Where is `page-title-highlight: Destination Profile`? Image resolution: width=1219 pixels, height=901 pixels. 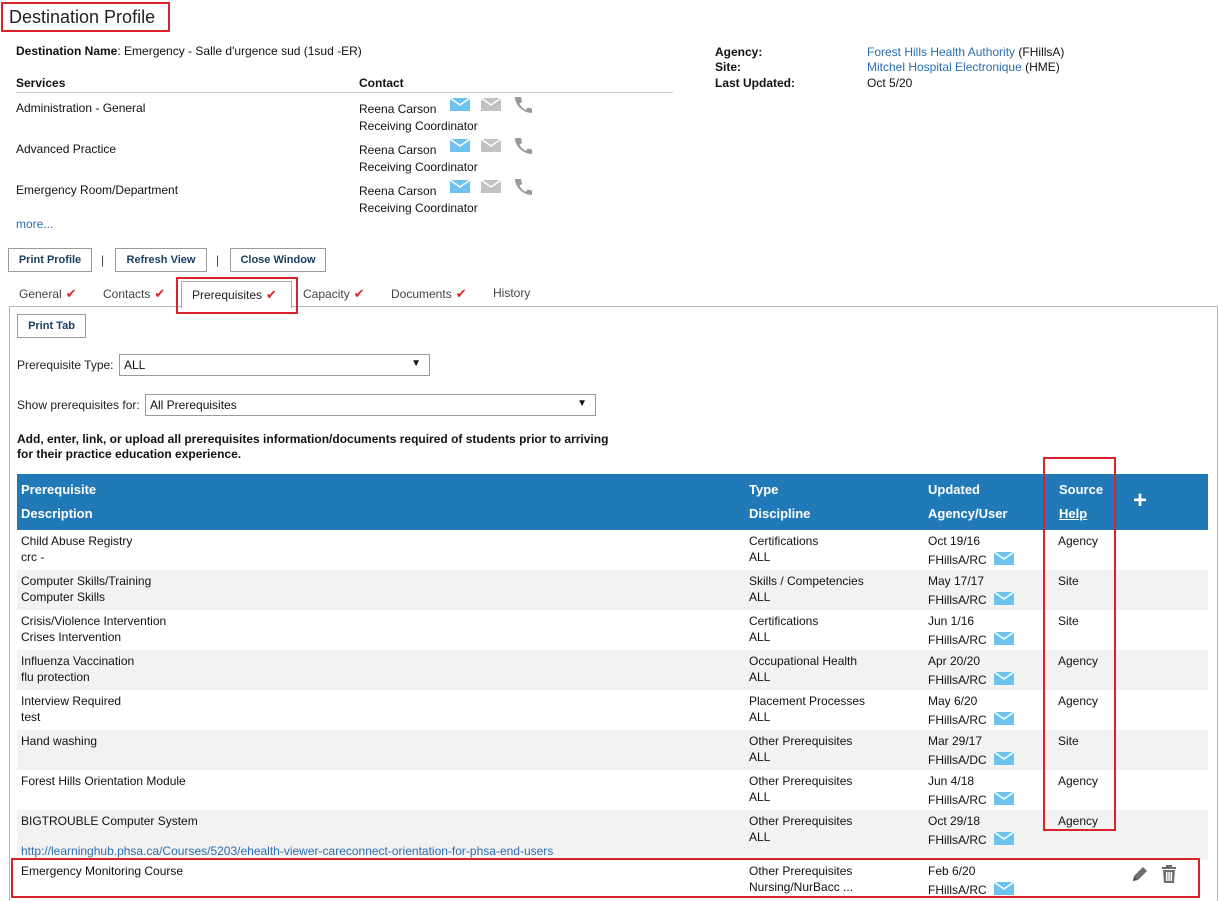 page-title-highlight: Destination Profile is located at coordinates (85, 17).